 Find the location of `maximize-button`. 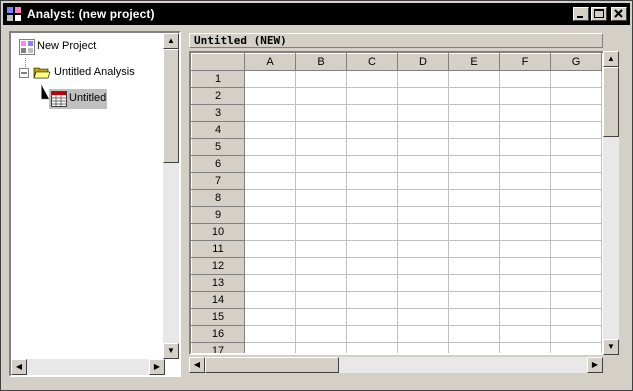

maximize-button is located at coordinates (599, 14).